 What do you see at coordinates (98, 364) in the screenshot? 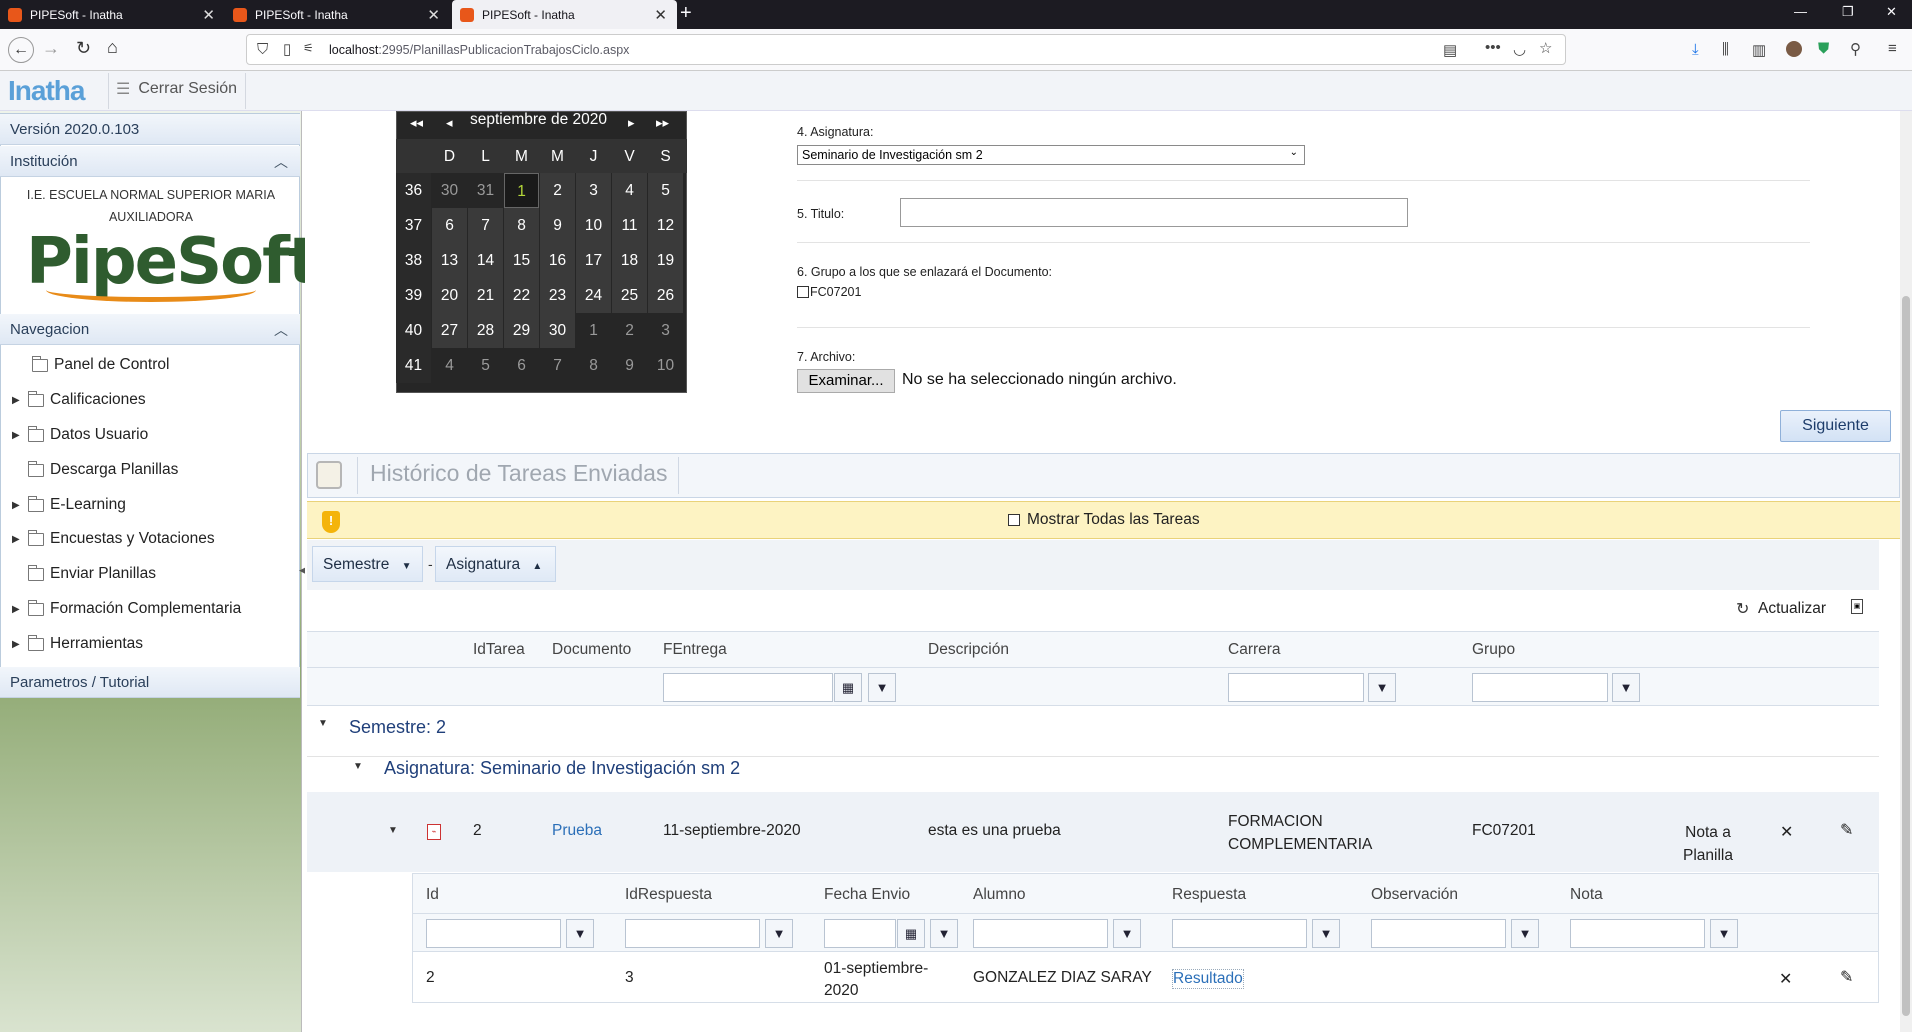
I see `sidebar-item-panel-de-control: Panel de Control` at bounding box center [98, 364].